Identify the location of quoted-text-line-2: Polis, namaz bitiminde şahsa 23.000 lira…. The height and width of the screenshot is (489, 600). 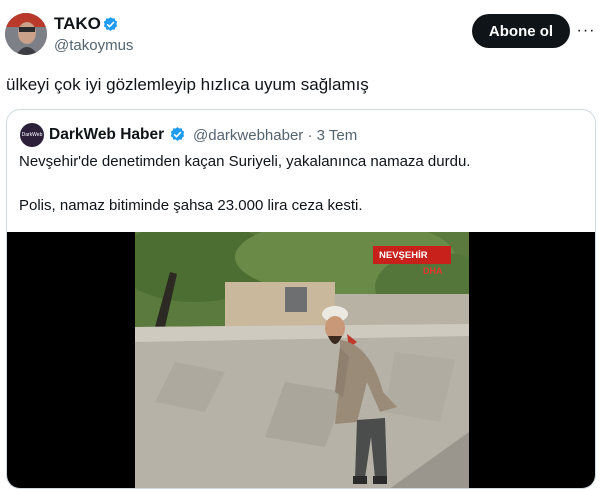
(191, 205).